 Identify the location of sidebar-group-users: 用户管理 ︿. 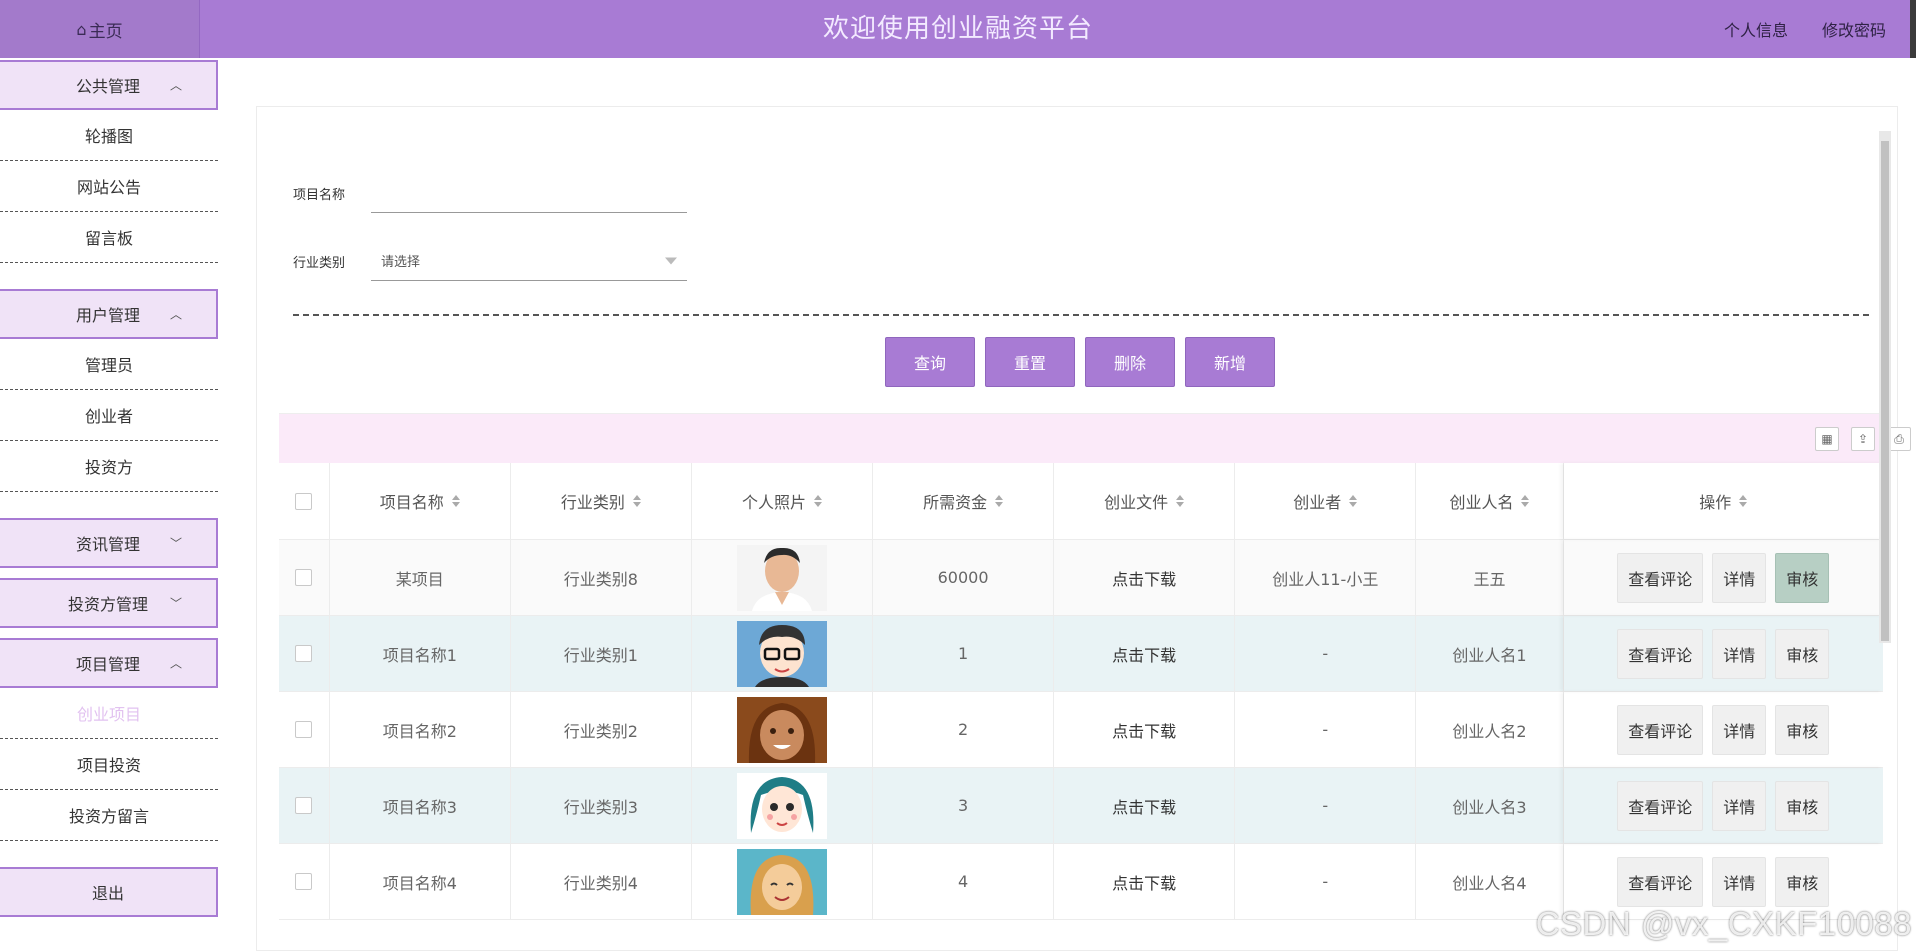
(109, 314).